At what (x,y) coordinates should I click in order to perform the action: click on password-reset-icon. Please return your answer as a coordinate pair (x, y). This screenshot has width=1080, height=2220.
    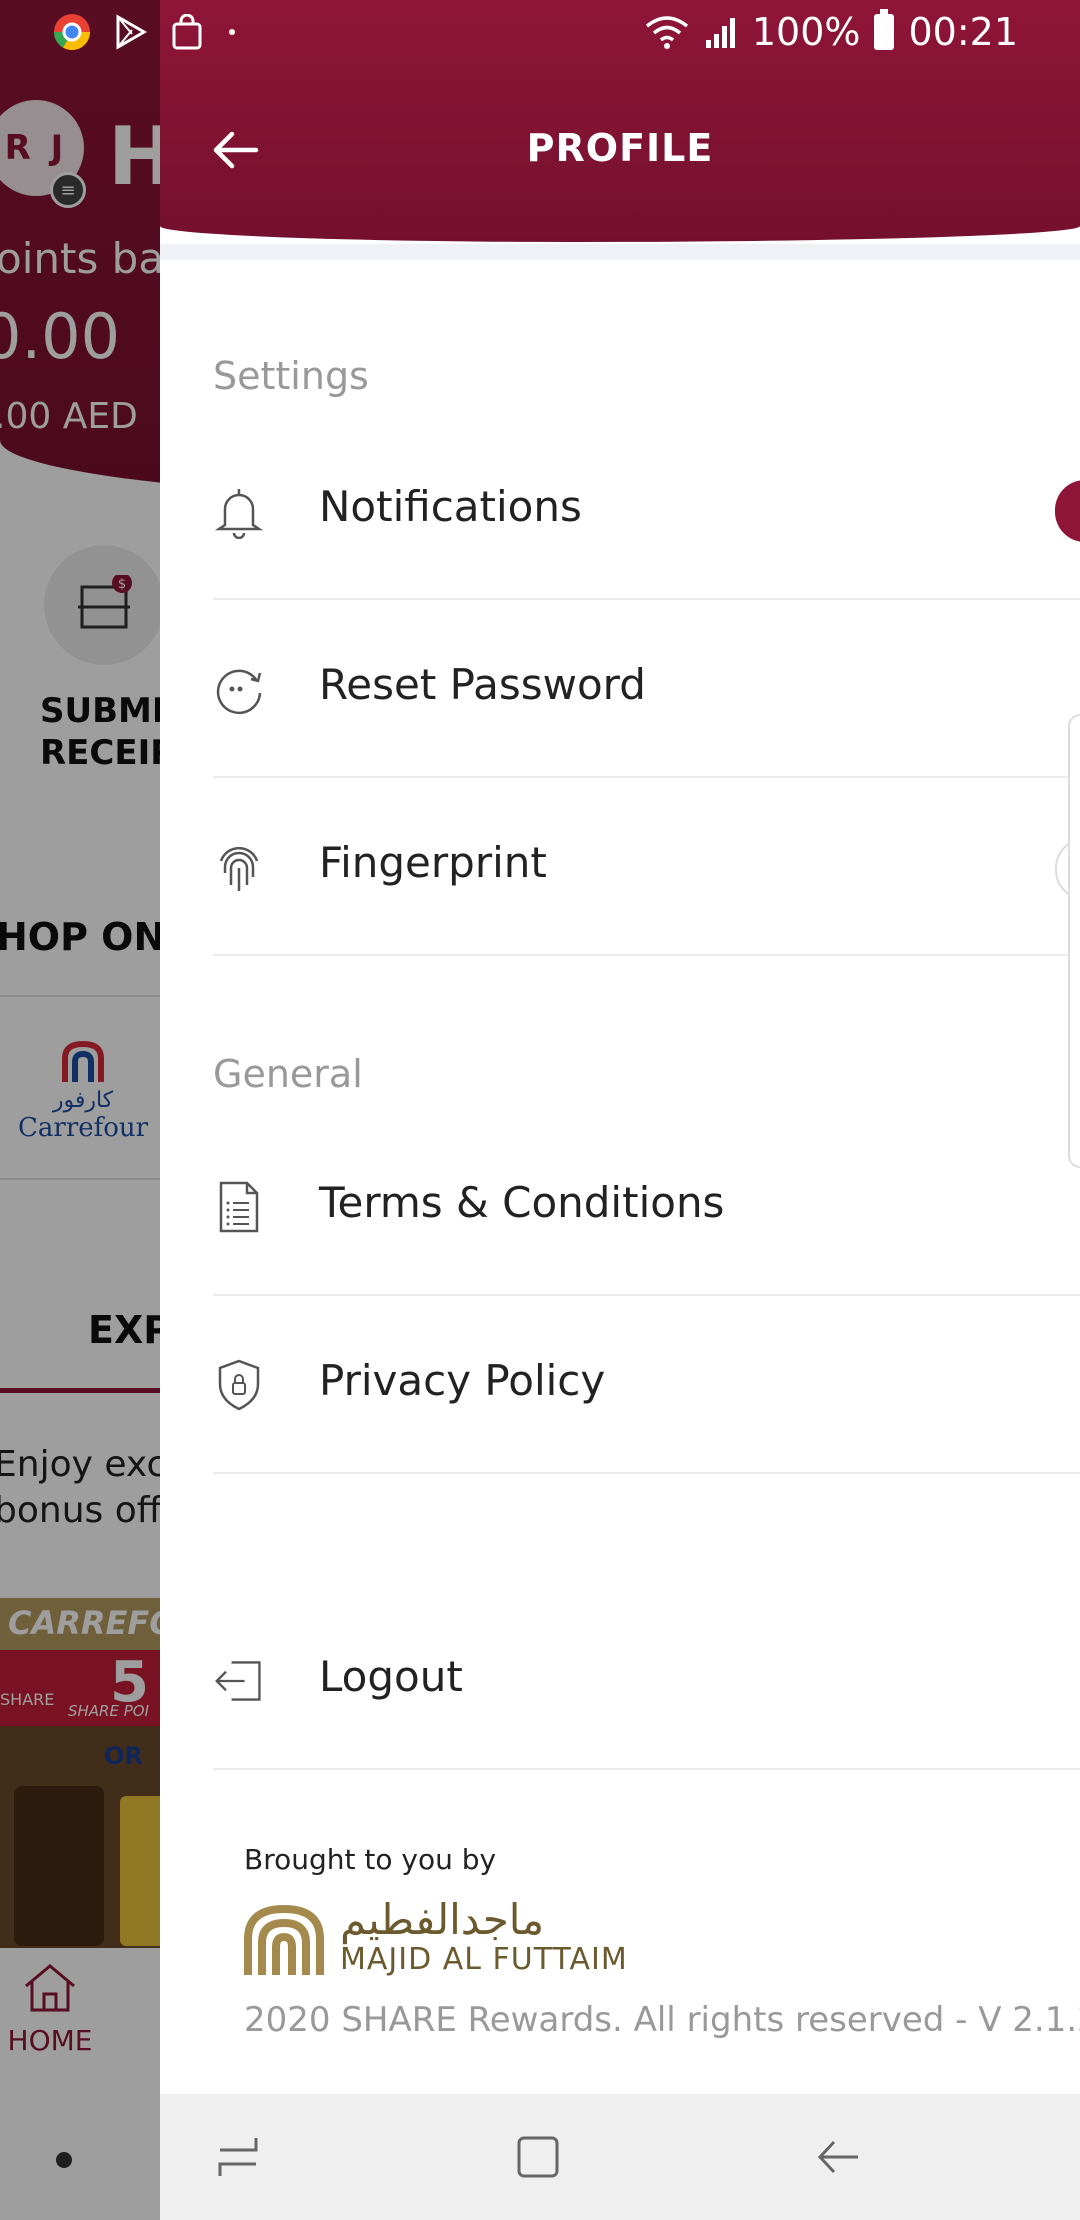
    Looking at the image, I should click on (239, 689).